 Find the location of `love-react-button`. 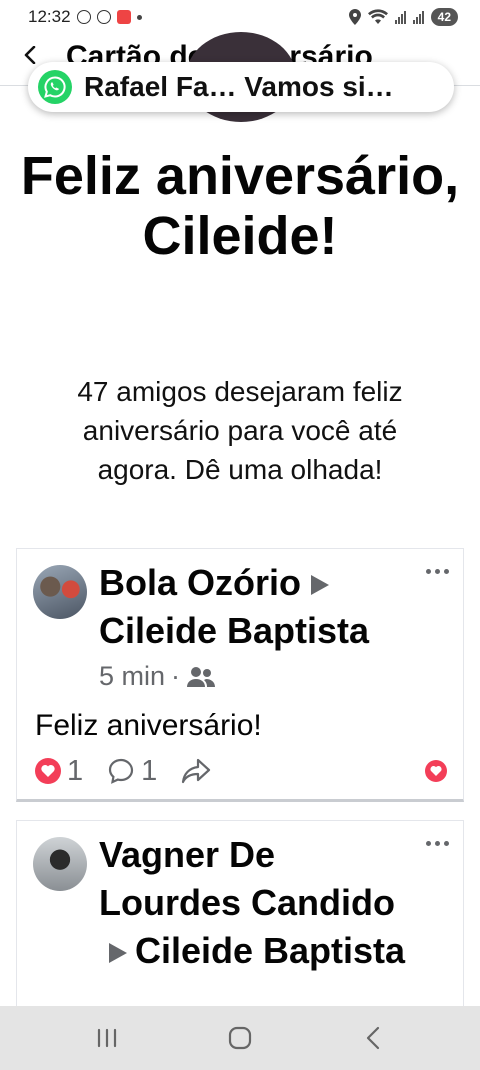

love-react-button is located at coordinates (436, 771).